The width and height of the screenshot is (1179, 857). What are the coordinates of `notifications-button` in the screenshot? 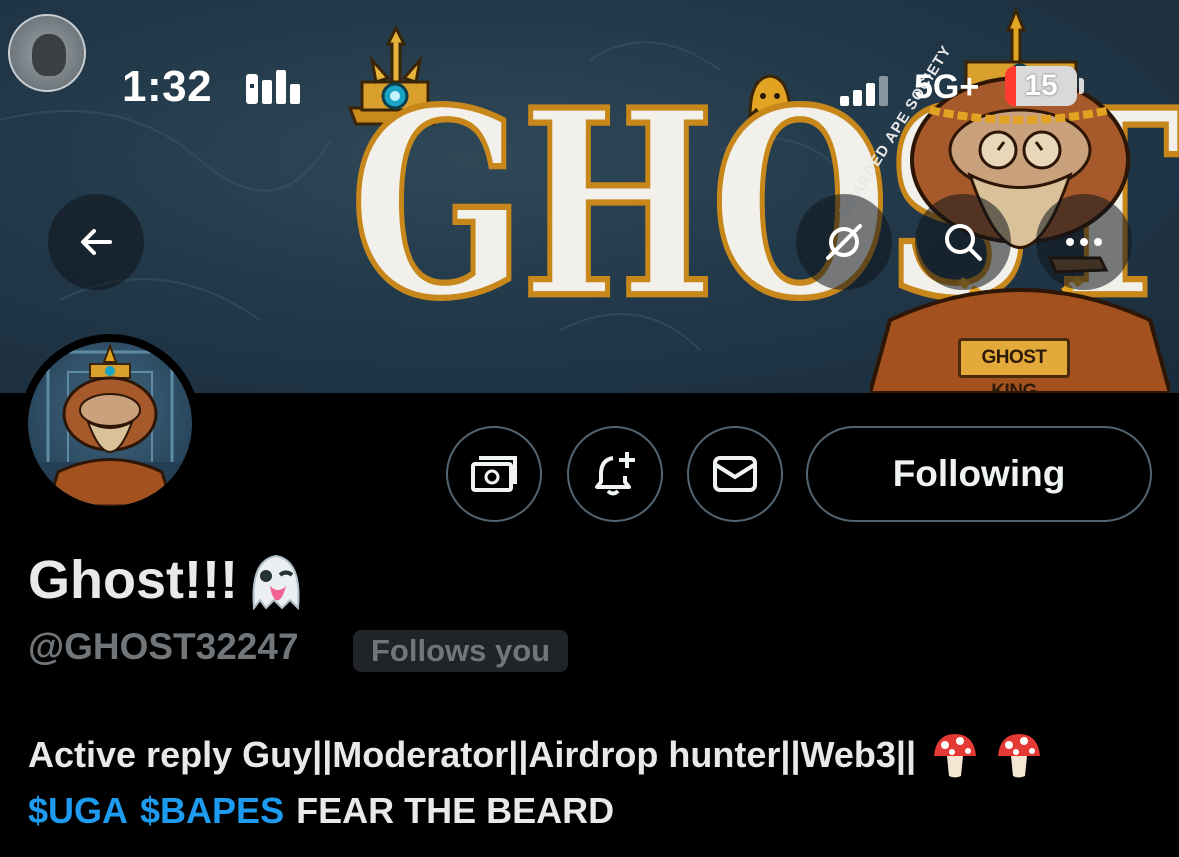 It's located at (615, 474).